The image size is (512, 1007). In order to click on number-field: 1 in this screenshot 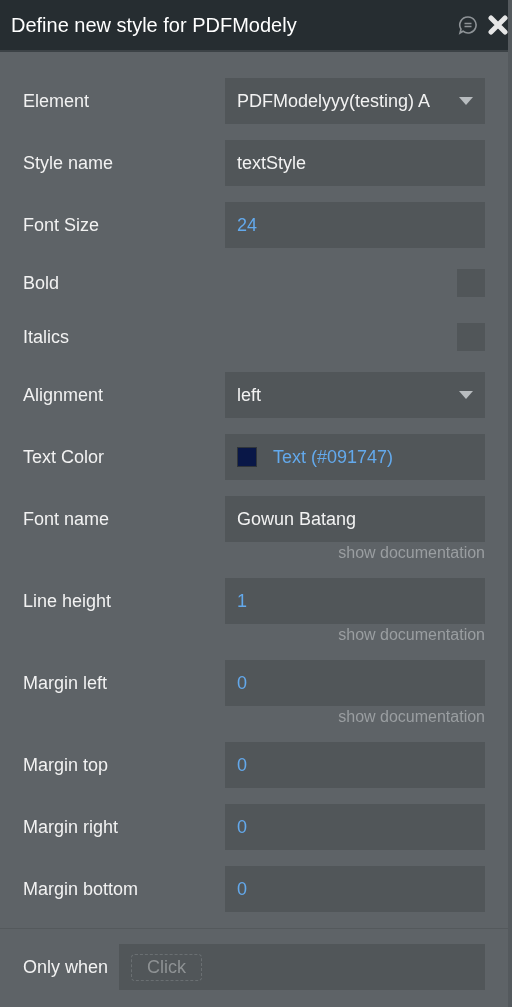, I will do `click(355, 601)`.